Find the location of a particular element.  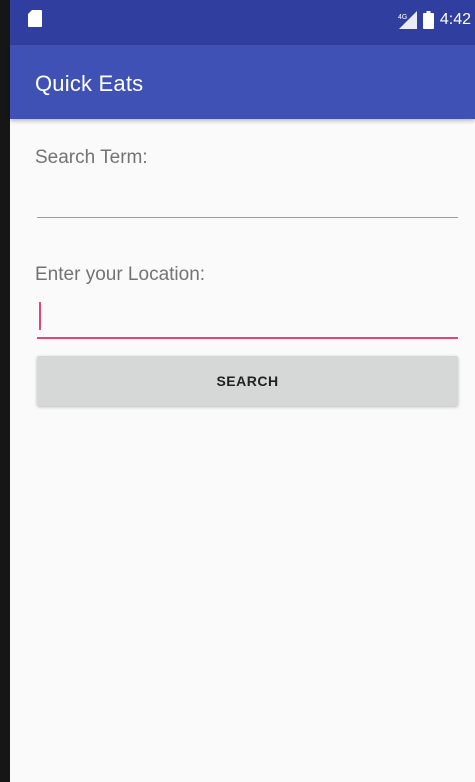

signal-4g-icon: 4G is located at coordinates (407, 20).